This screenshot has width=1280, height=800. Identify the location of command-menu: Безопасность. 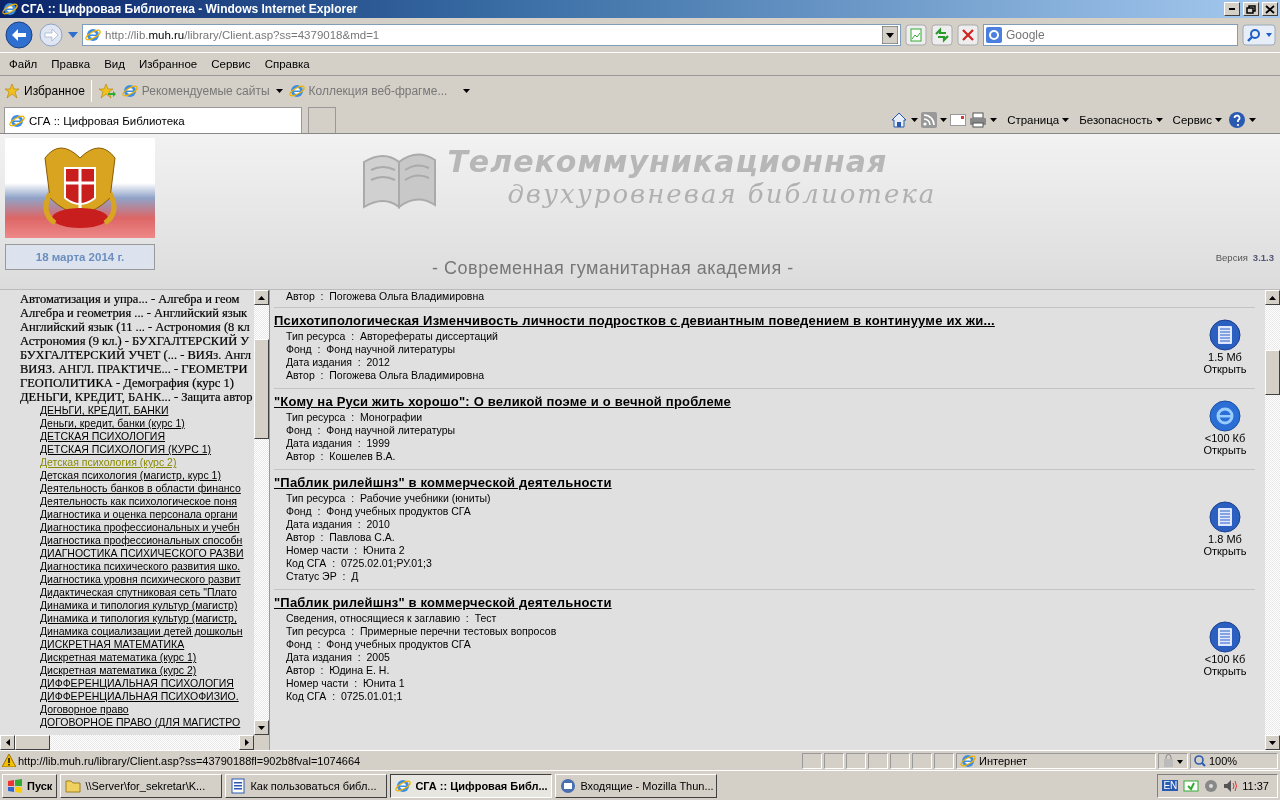
(1121, 119).